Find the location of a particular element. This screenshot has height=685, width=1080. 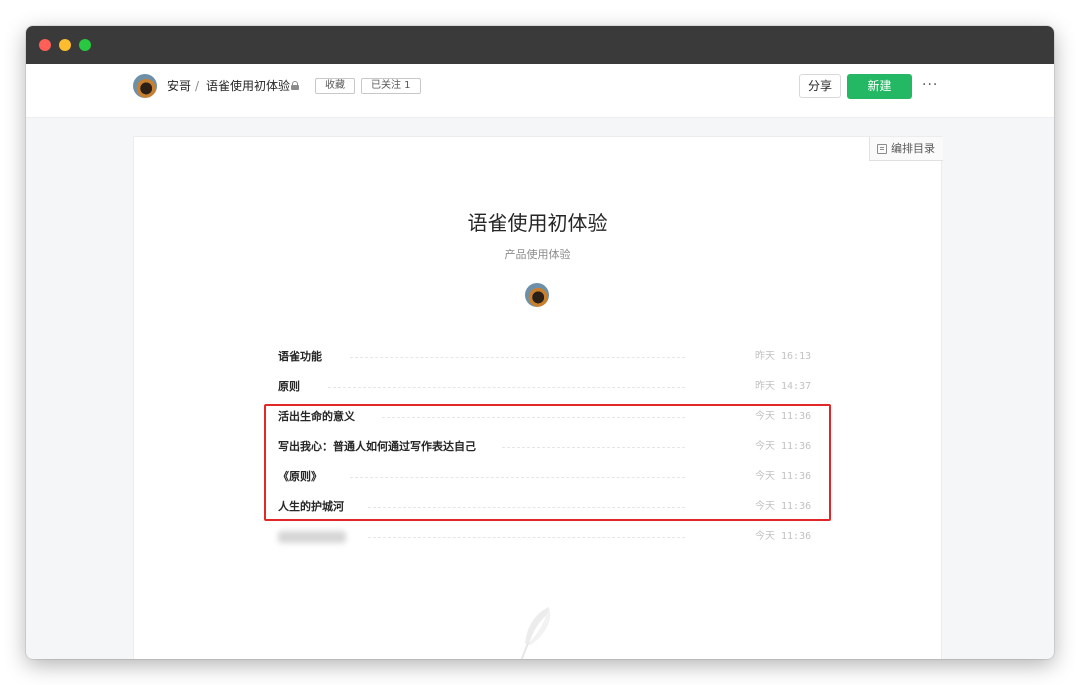

lock-icon is located at coordinates (295, 85).